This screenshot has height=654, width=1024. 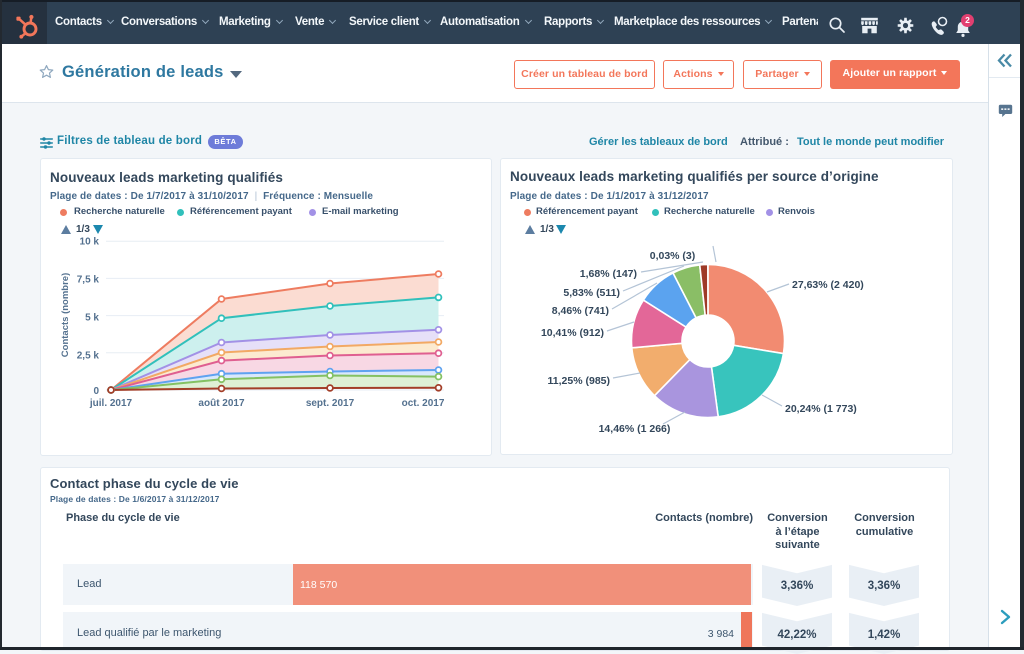 I want to click on svg-text: 11,25% (985), so click(x=579, y=381).